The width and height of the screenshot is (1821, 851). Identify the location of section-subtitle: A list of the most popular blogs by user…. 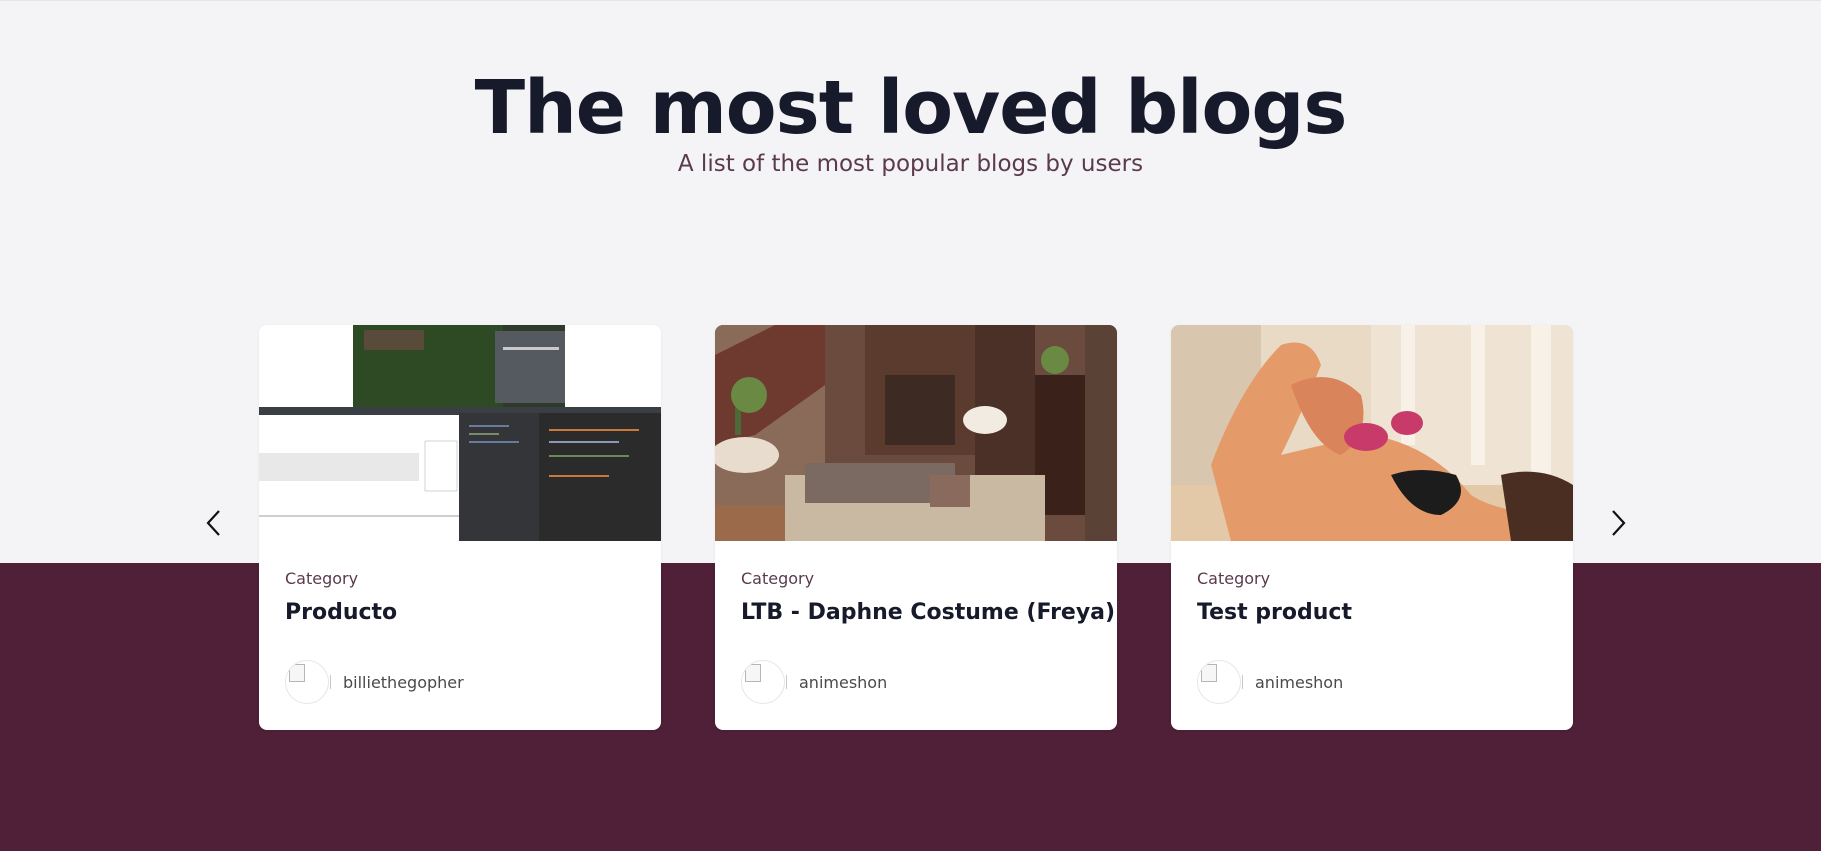
(910, 164).